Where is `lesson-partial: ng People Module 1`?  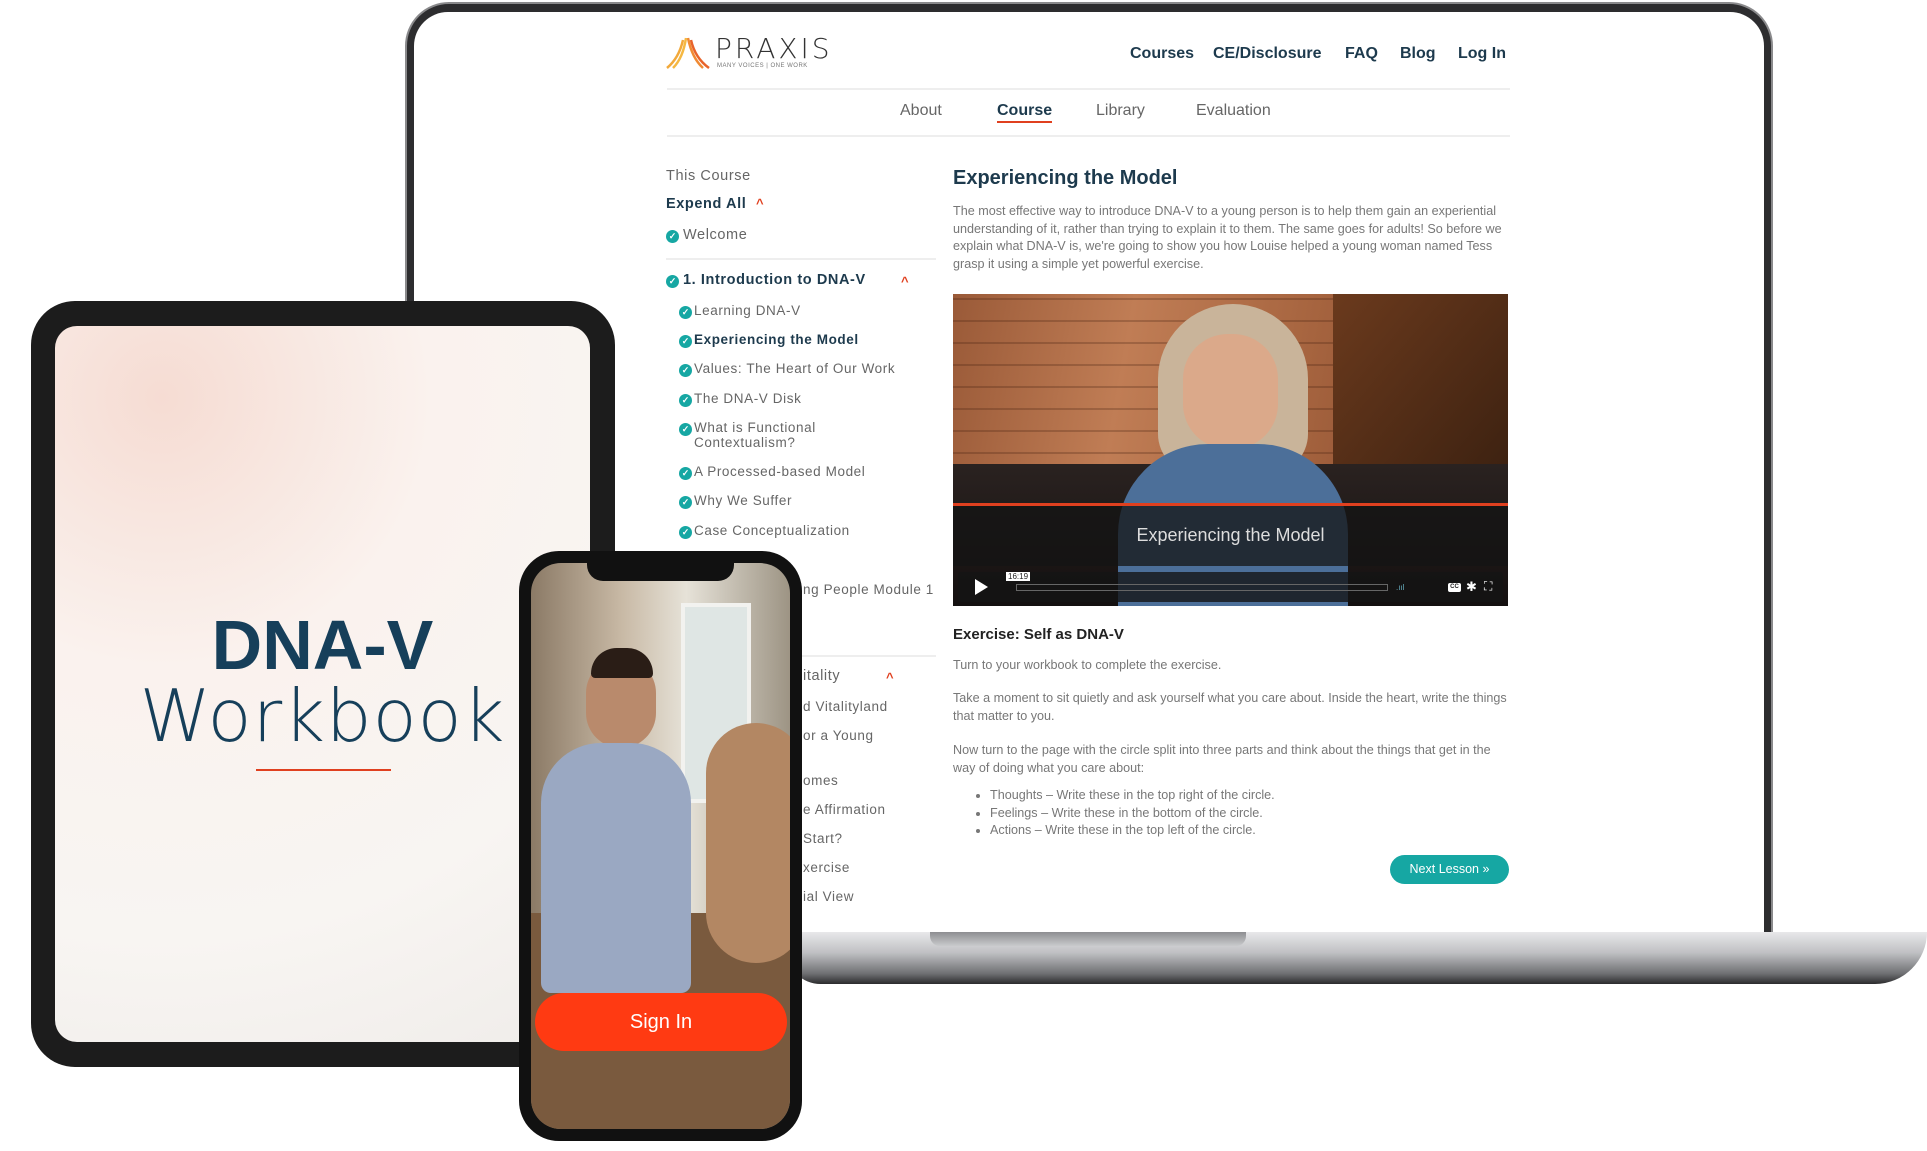
lesson-partial: ng People Module 1 is located at coordinates (868, 589).